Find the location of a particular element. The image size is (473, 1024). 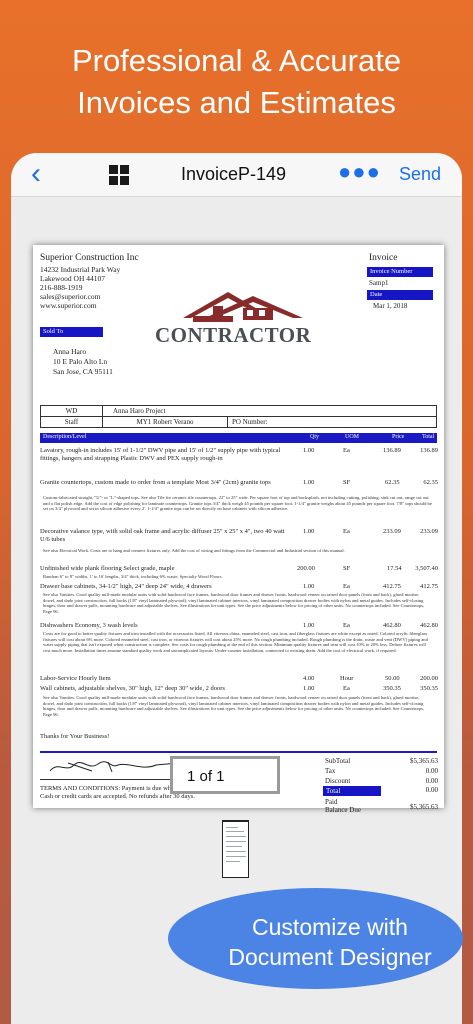

invoice-number-label: Invoice Number is located at coordinates (400, 272).